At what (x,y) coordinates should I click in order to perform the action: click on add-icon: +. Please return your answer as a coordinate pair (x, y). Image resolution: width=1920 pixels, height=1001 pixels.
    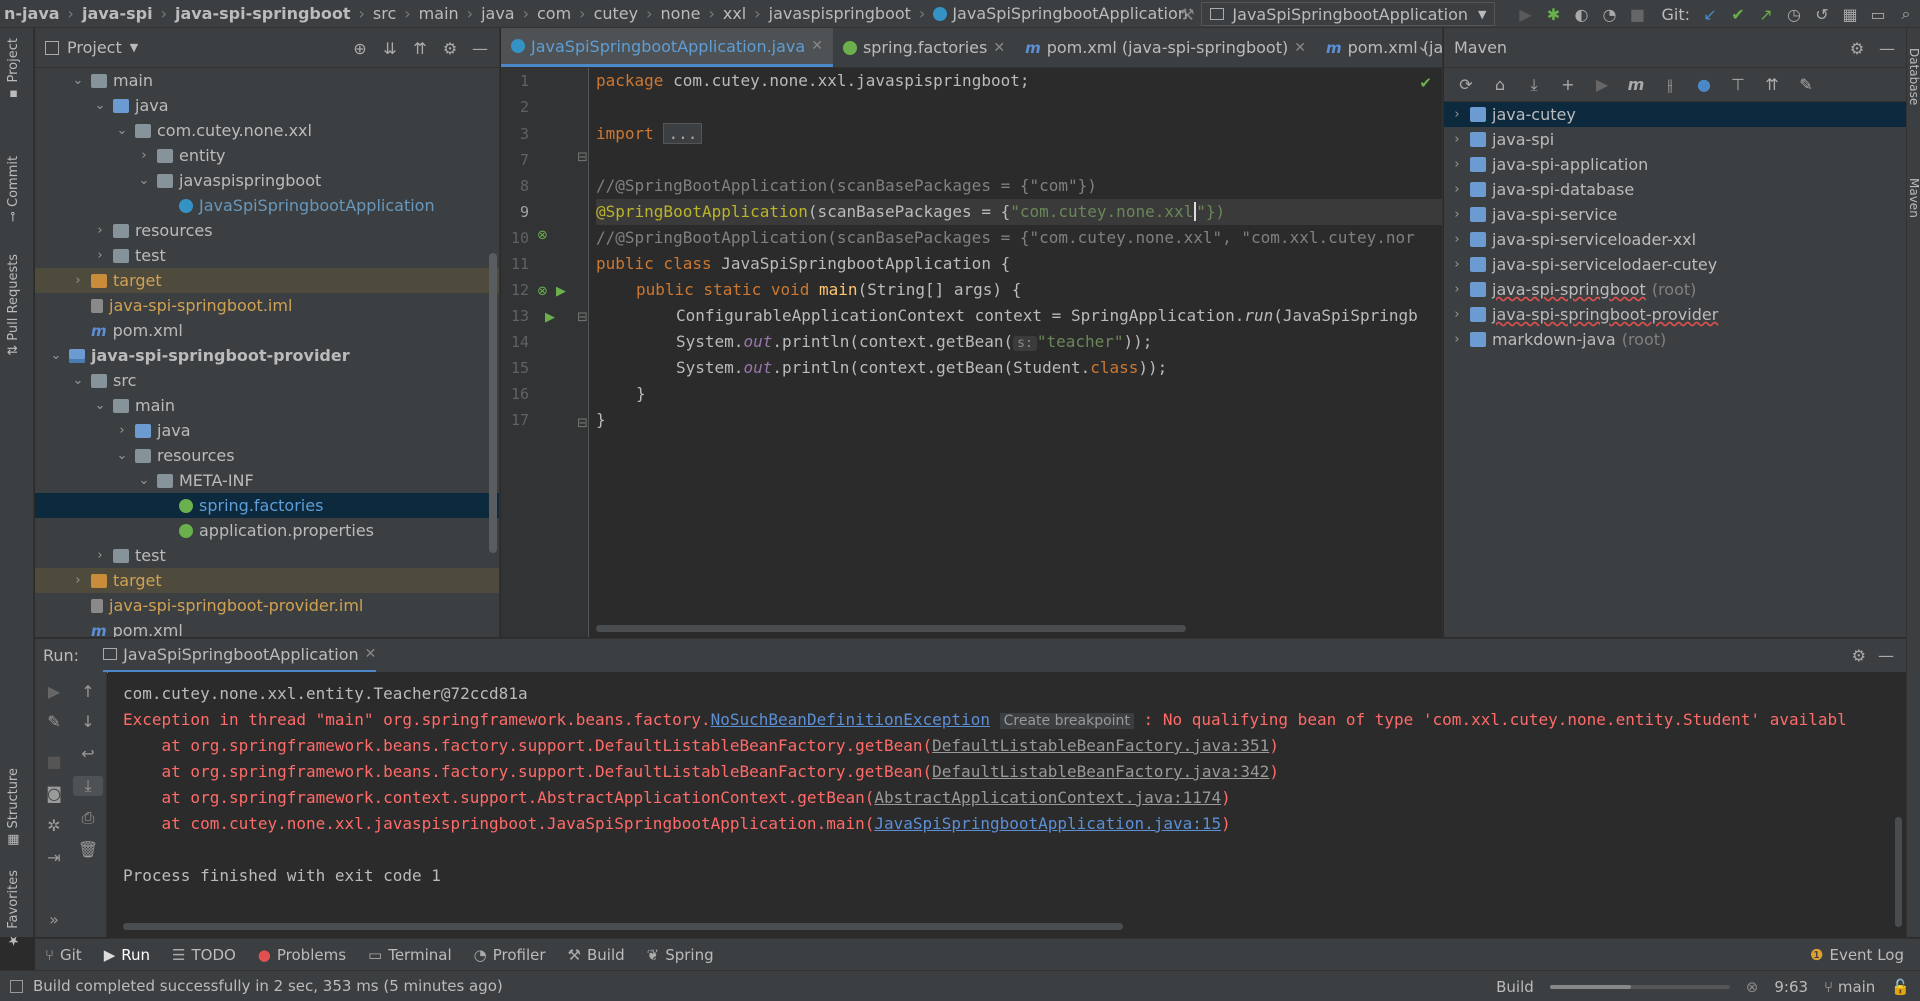
    Looking at the image, I should click on (1568, 84).